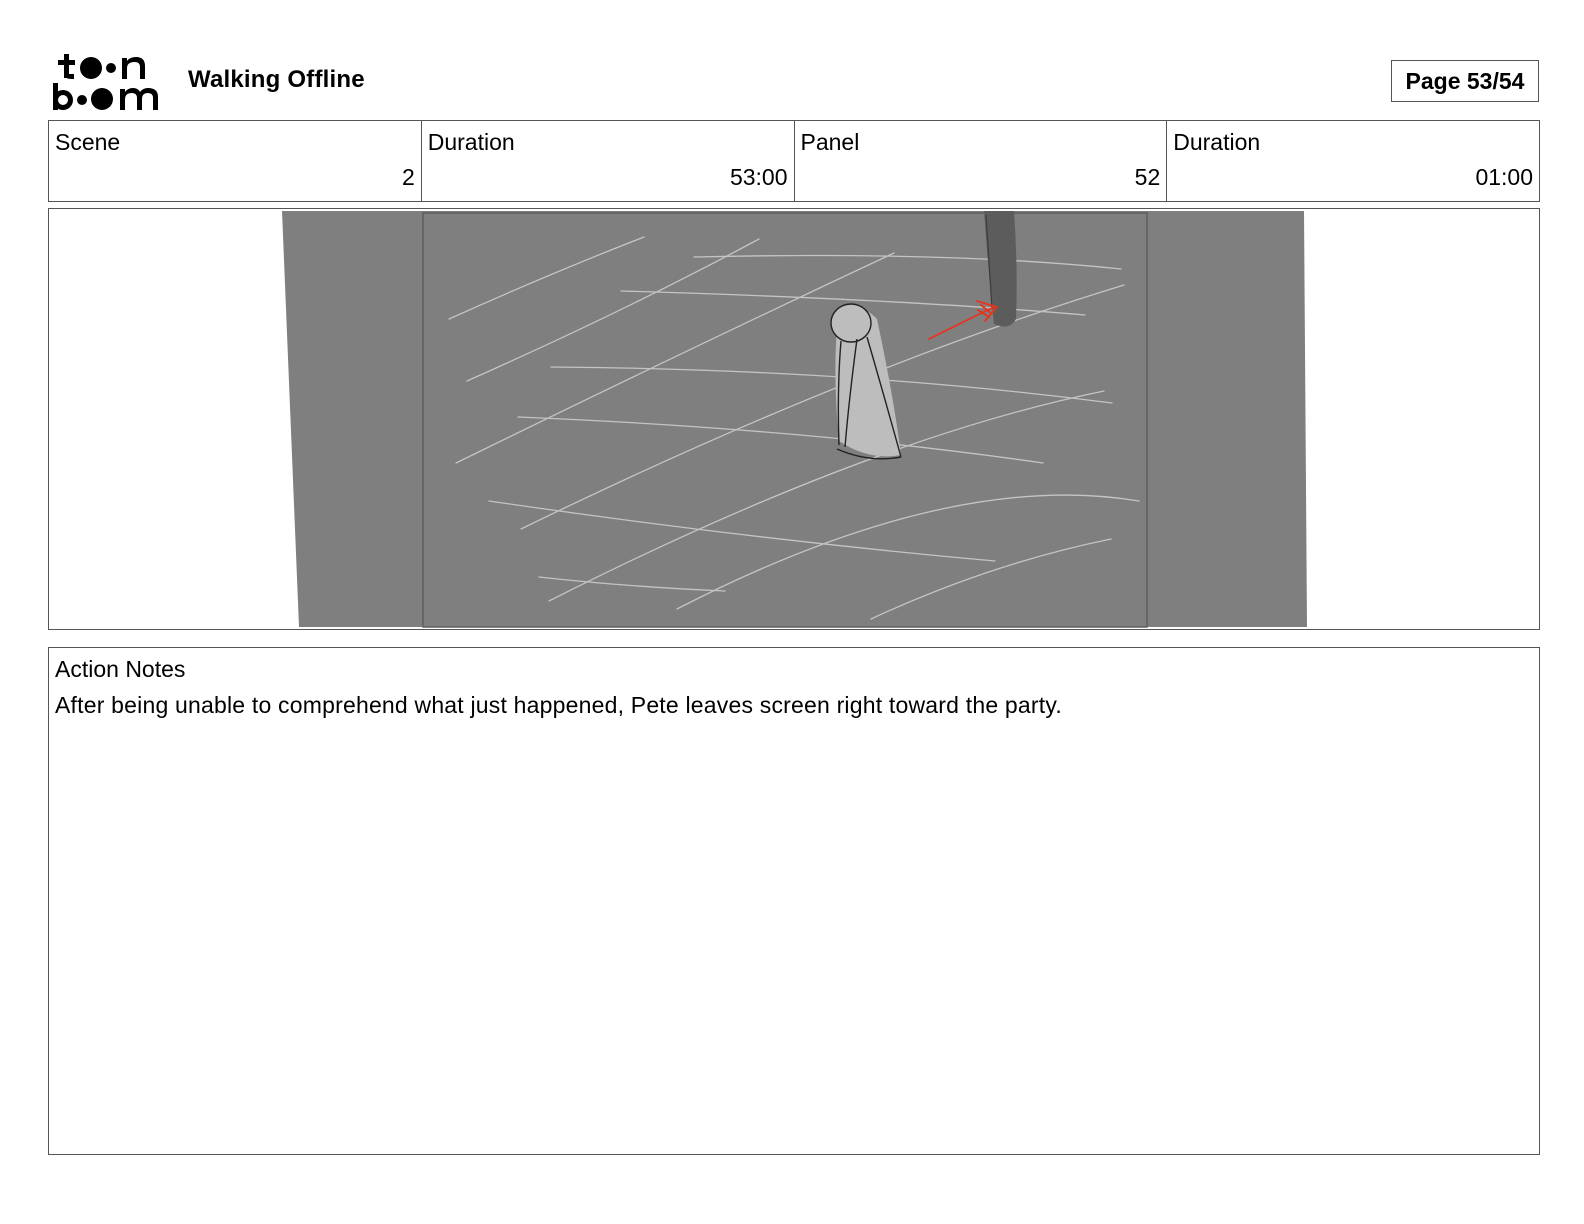 The height and width of the screenshot is (1224, 1584). Describe the element at coordinates (608, 161) in the screenshot. I see `scene-duration-cell: Duration 53:00` at that location.